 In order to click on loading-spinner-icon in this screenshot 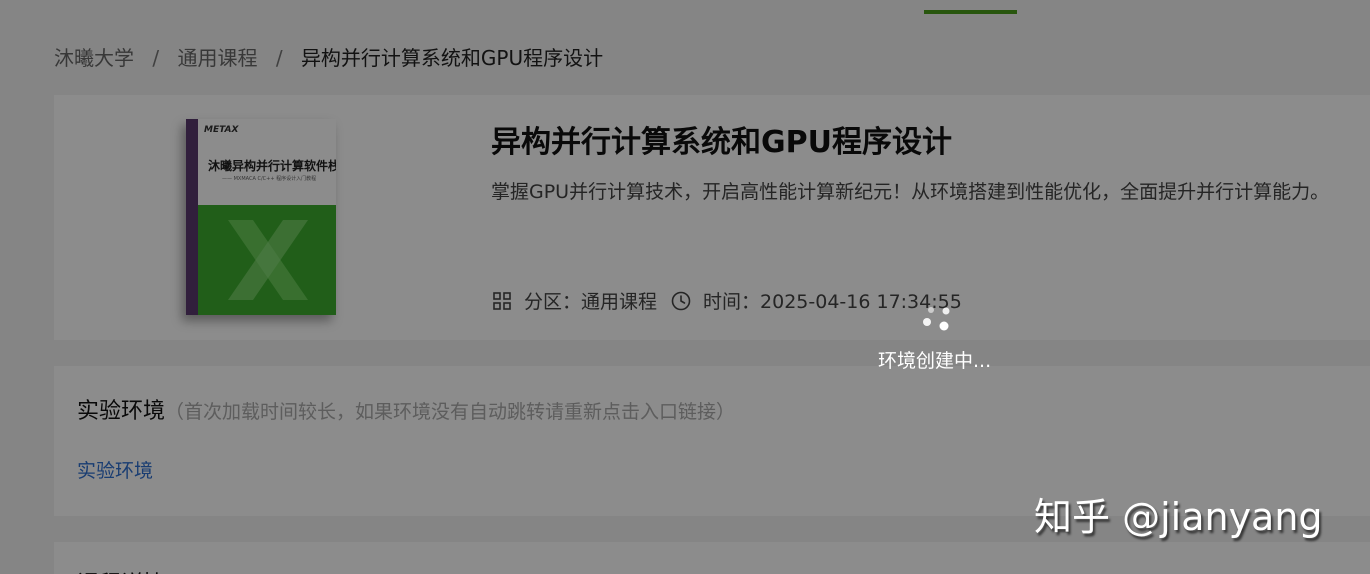, I will do `click(936, 319)`.